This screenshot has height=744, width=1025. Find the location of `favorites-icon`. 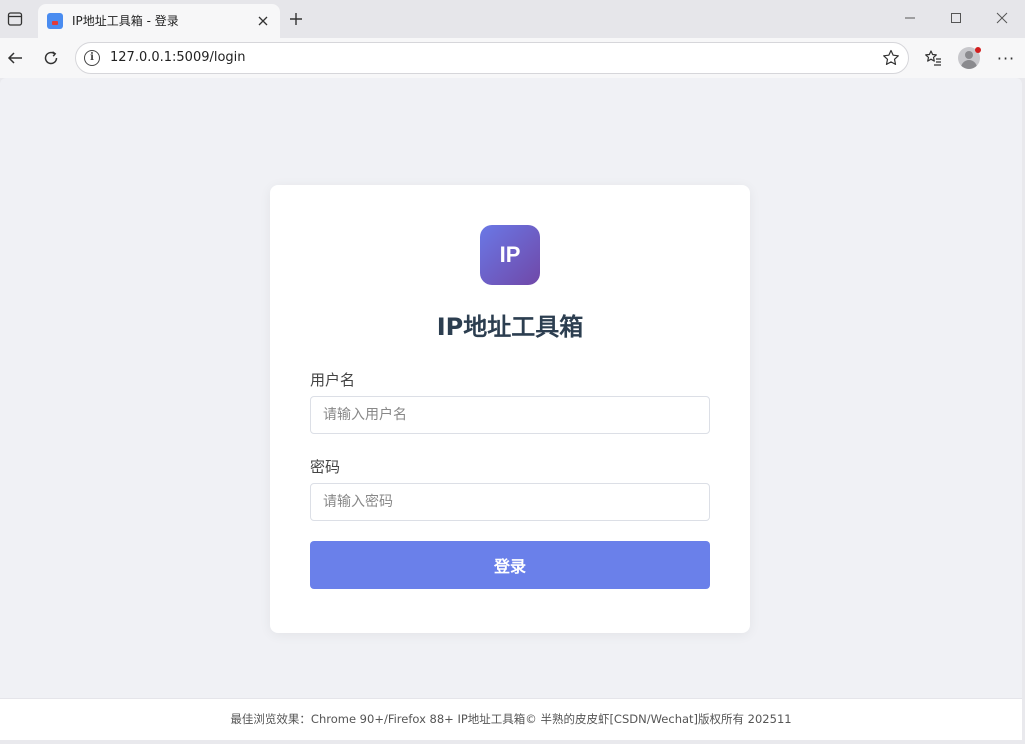

favorites-icon is located at coordinates (933, 58).